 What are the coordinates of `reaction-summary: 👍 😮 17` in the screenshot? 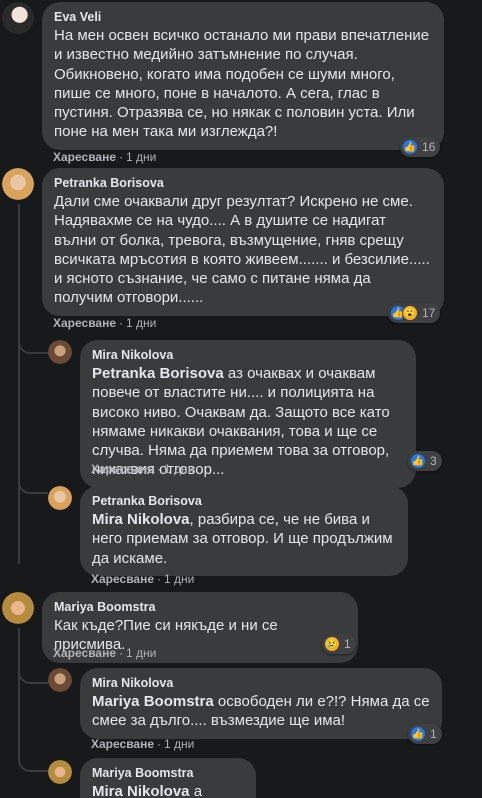 It's located at (414, 313).